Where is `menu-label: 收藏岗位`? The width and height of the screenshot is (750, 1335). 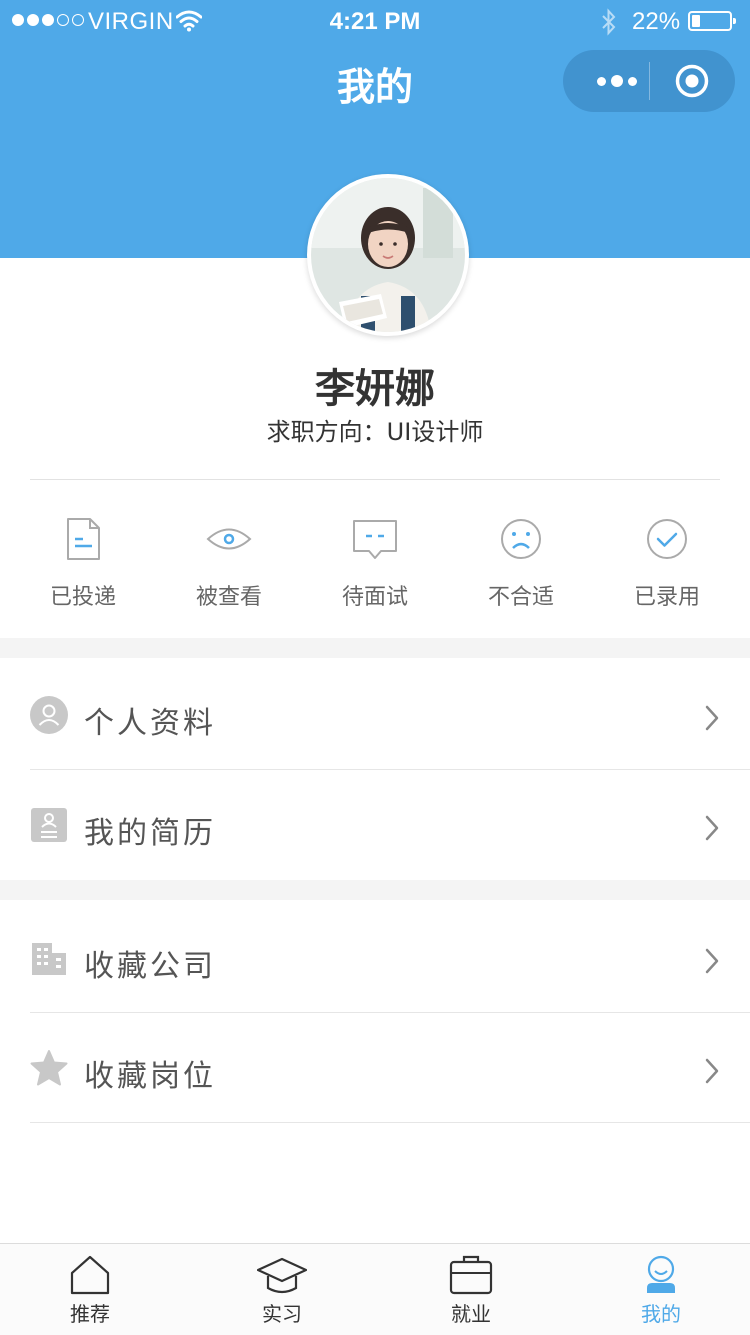
menu-label: 收藏岗位 is located at coordinates (150, 1076).